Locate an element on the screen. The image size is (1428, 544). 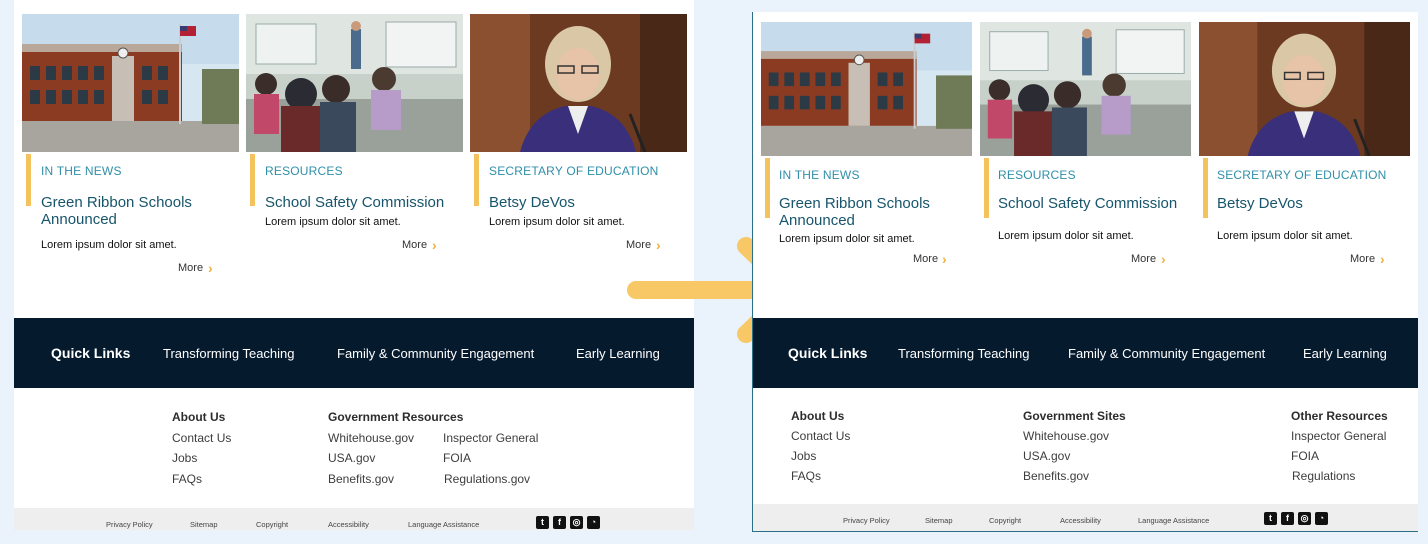
footer-other-heading: Other Resources is located at coordinates (1339, 416).